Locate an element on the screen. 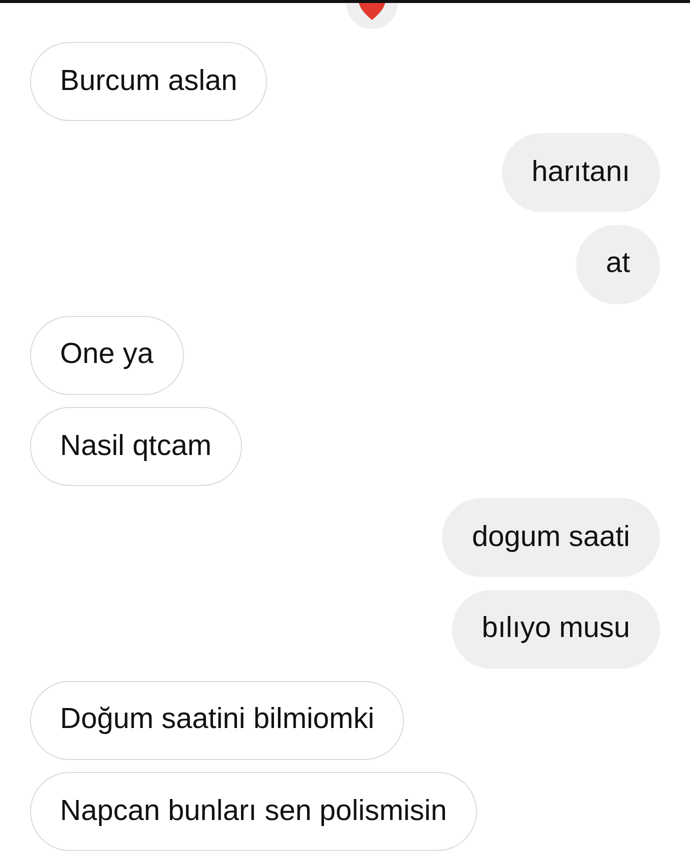  message-bubble: harıtanı is located at coordinates (581, 172).